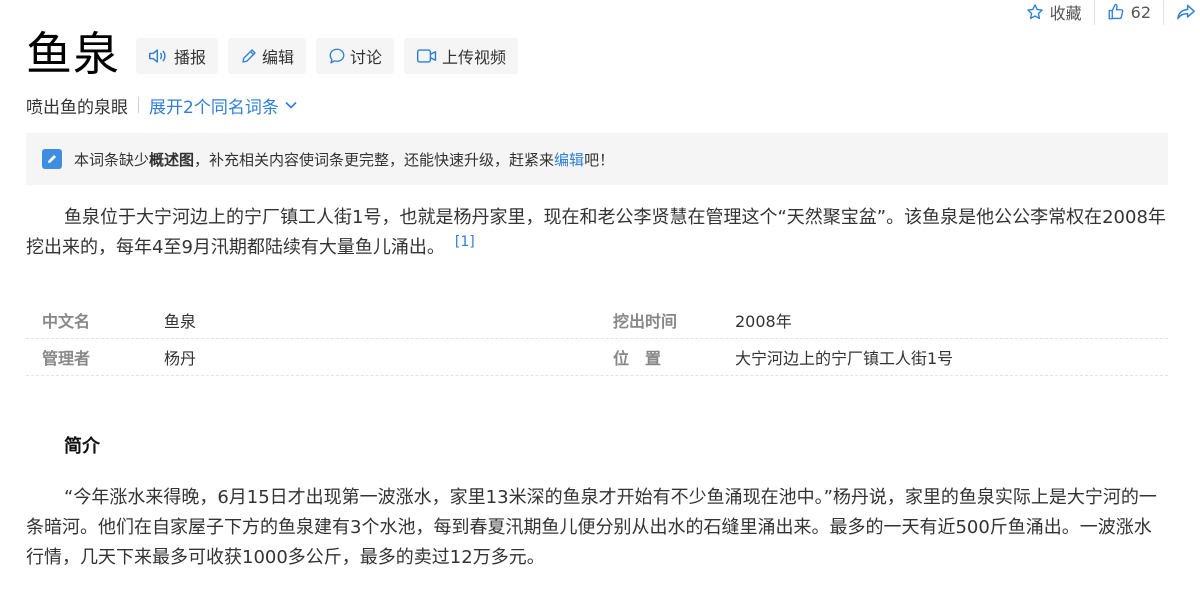 This screenshot has height=606, width=1200. I want to click on speaker-icon, so click(157, 56).